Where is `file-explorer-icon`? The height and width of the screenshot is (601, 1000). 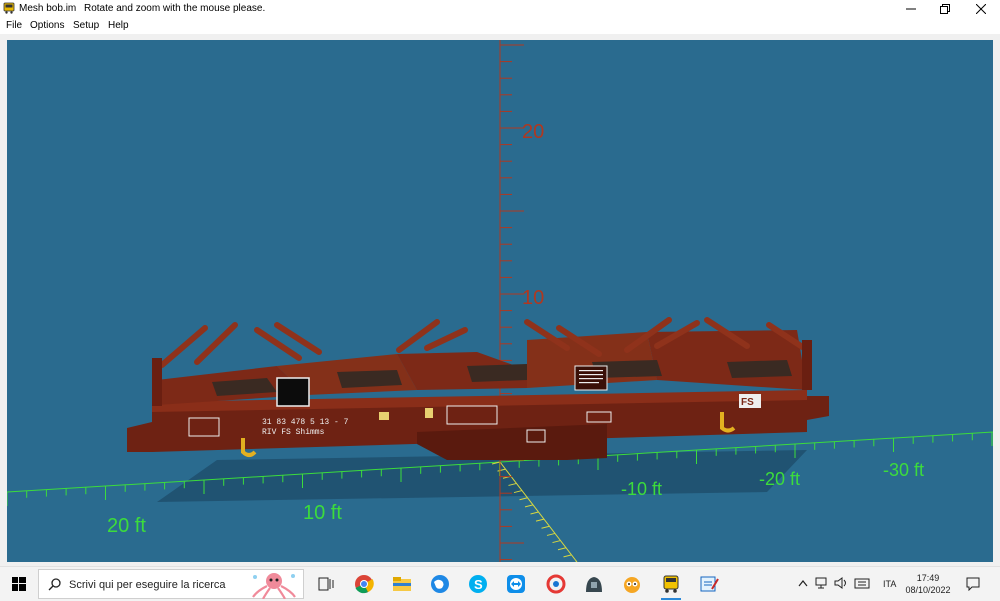
file-explorer-icon is located at coordinates (402, 584).